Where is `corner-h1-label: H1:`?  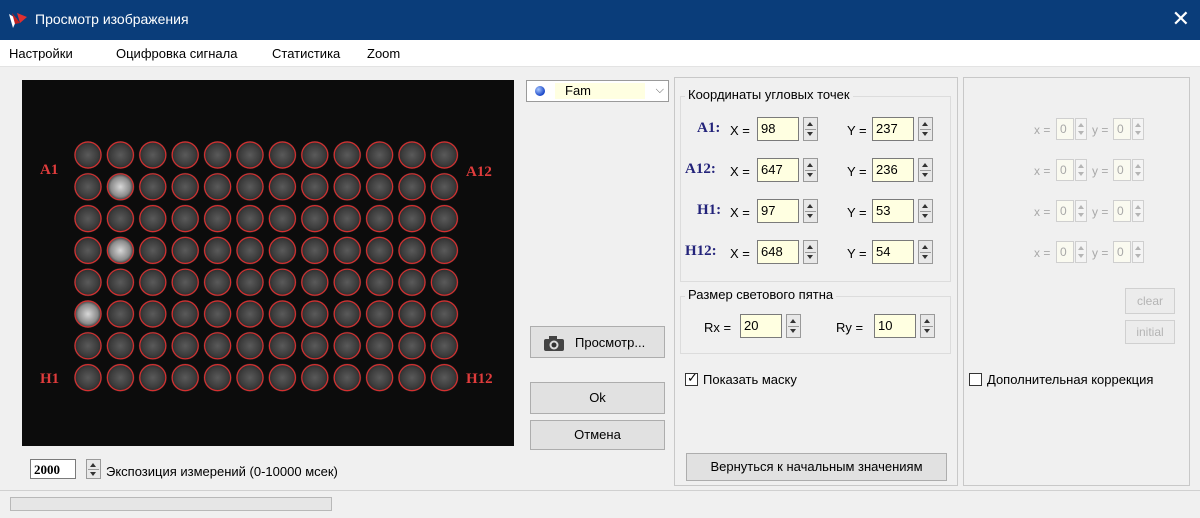
corner-h1-label: H1: is located at coordinates (709, 210).